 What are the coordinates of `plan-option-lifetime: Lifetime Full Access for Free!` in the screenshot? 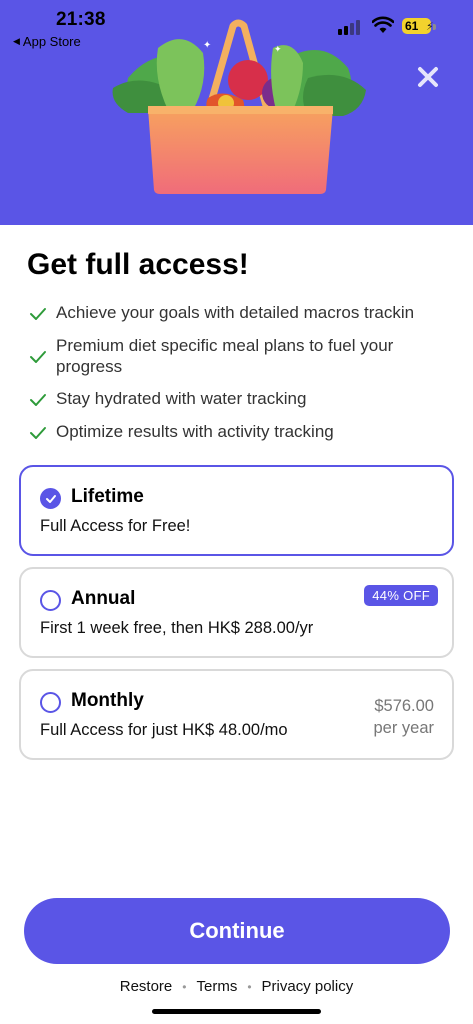 It's located at (236, 510).